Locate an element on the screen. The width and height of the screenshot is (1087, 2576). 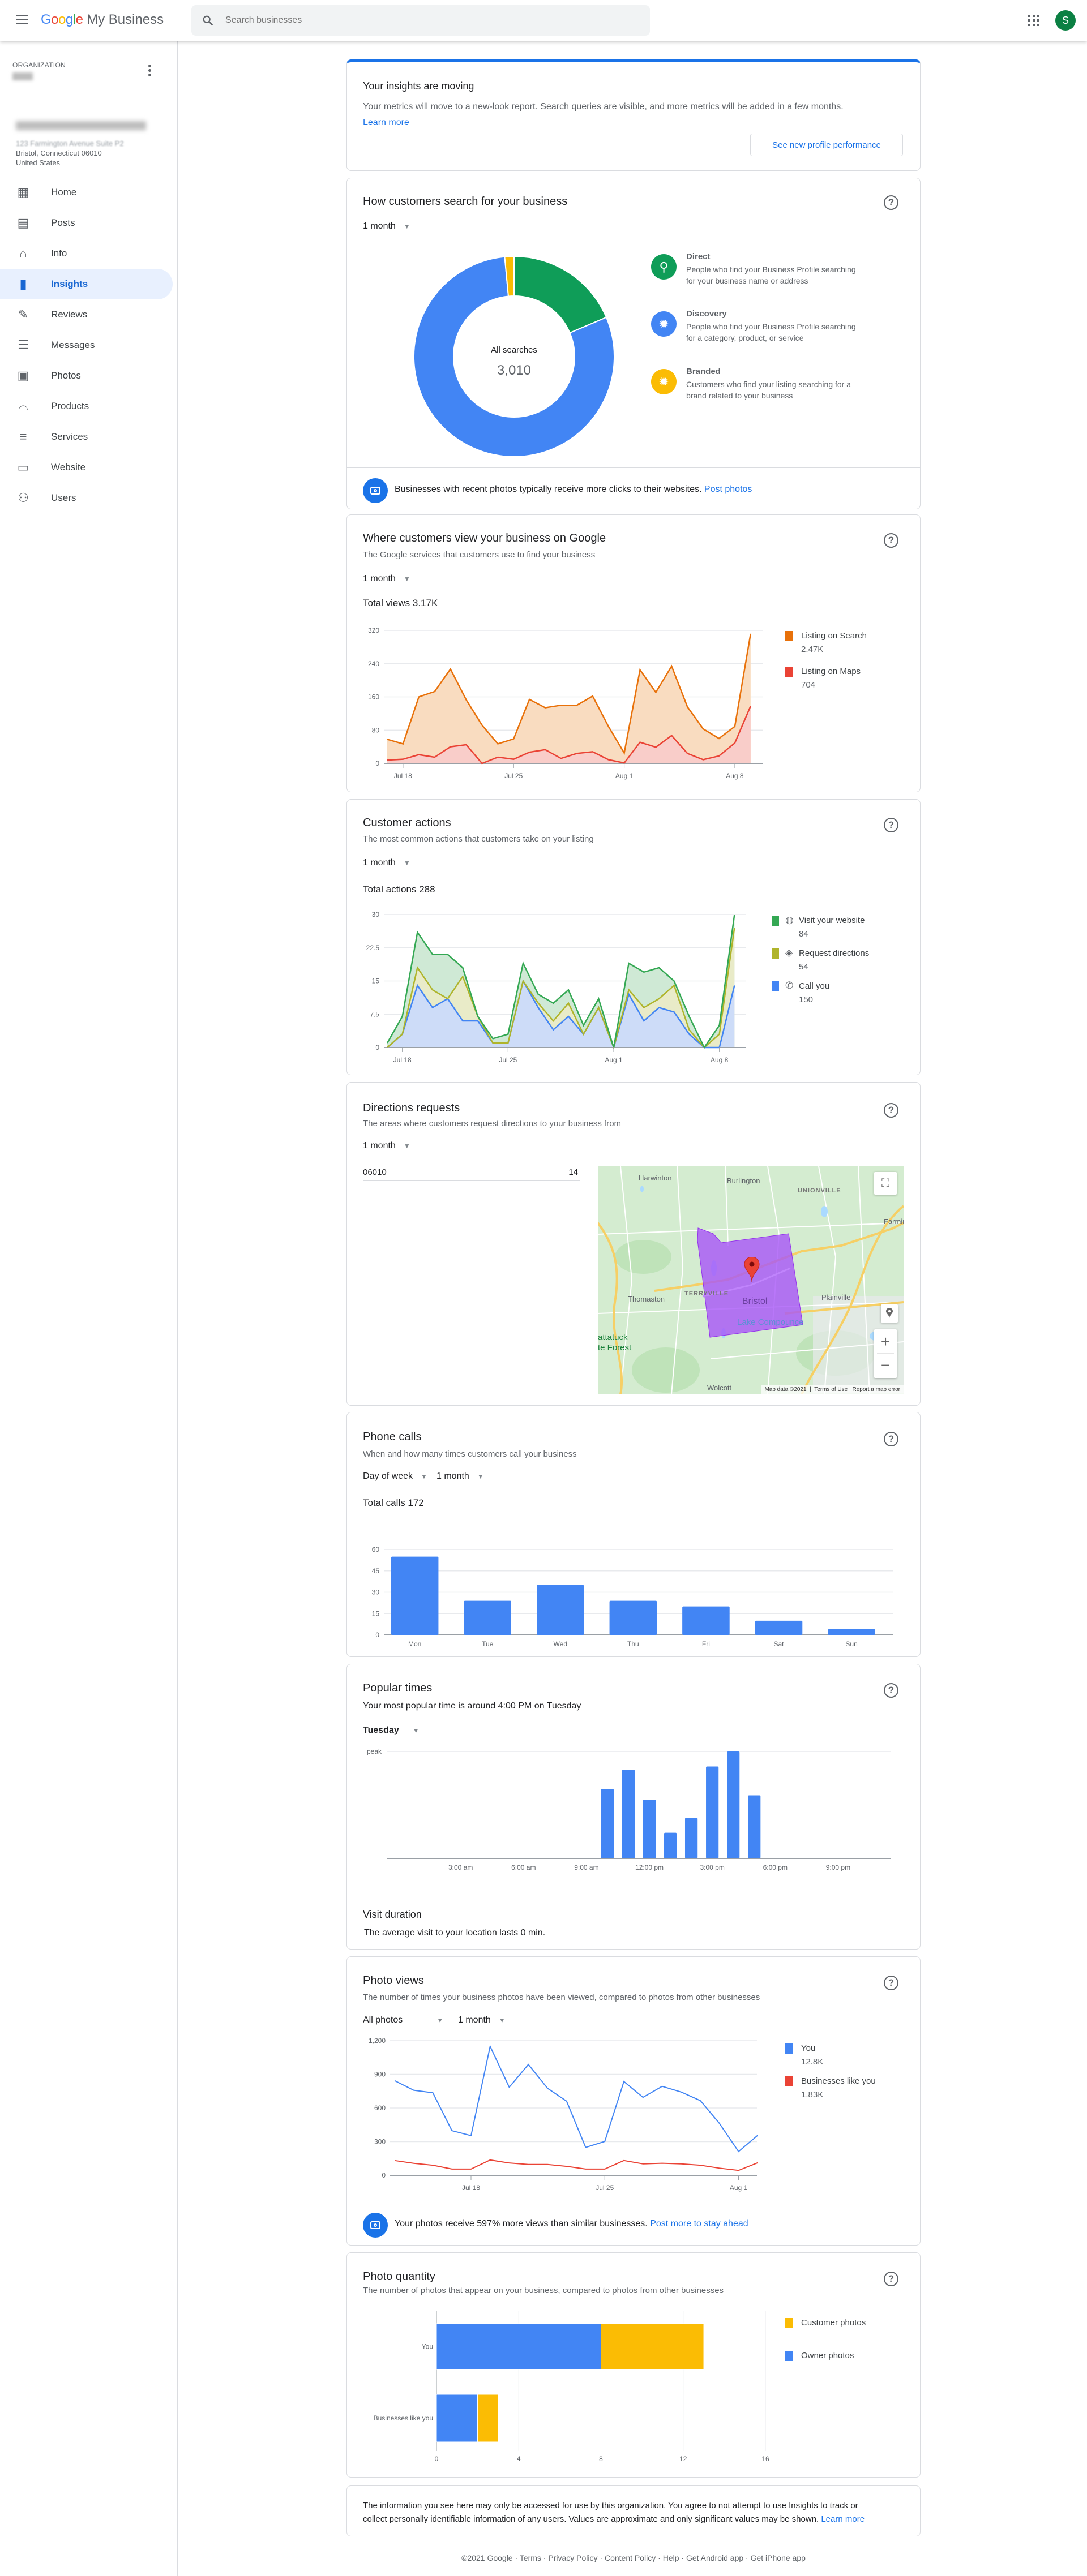
area-zip: 06010 is located at coordinates (375, 1172).